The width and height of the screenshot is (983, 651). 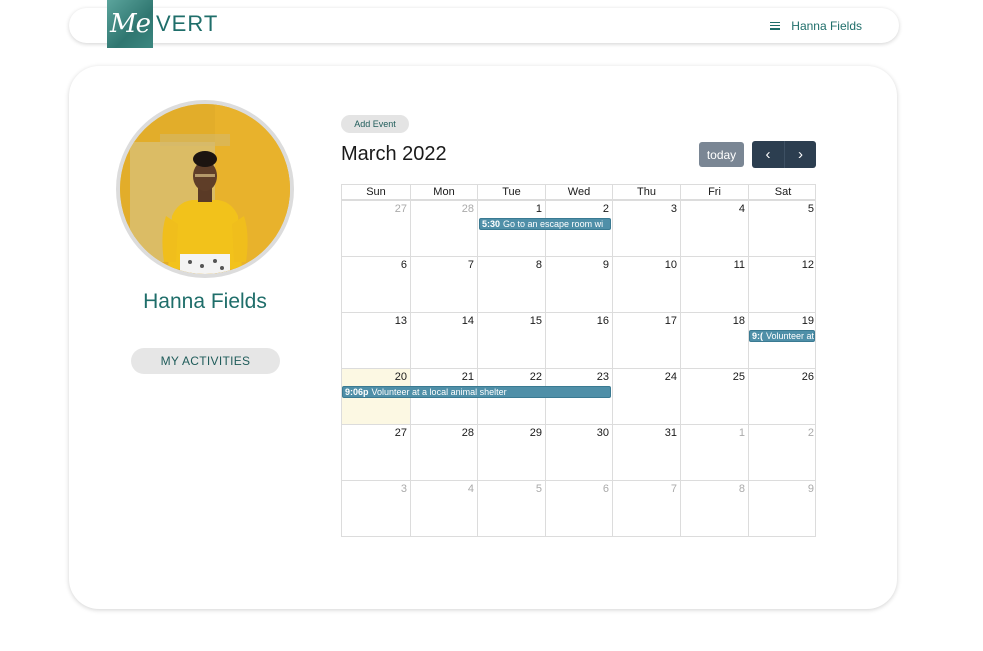 I want to click on day-number: 16, so click(x=602, y=321).